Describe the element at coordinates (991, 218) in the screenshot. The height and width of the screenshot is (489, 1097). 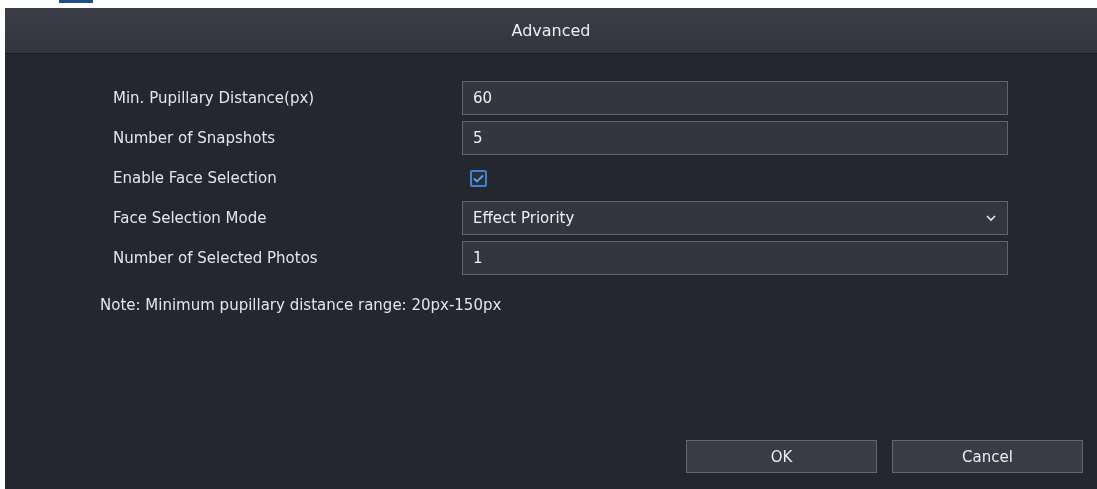
I see `chevron-down-icon` at that location.